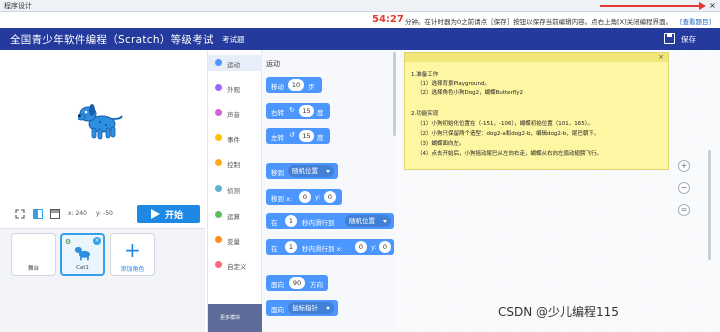  I want to click on zoom-in-icon: +, so click(684, 166).